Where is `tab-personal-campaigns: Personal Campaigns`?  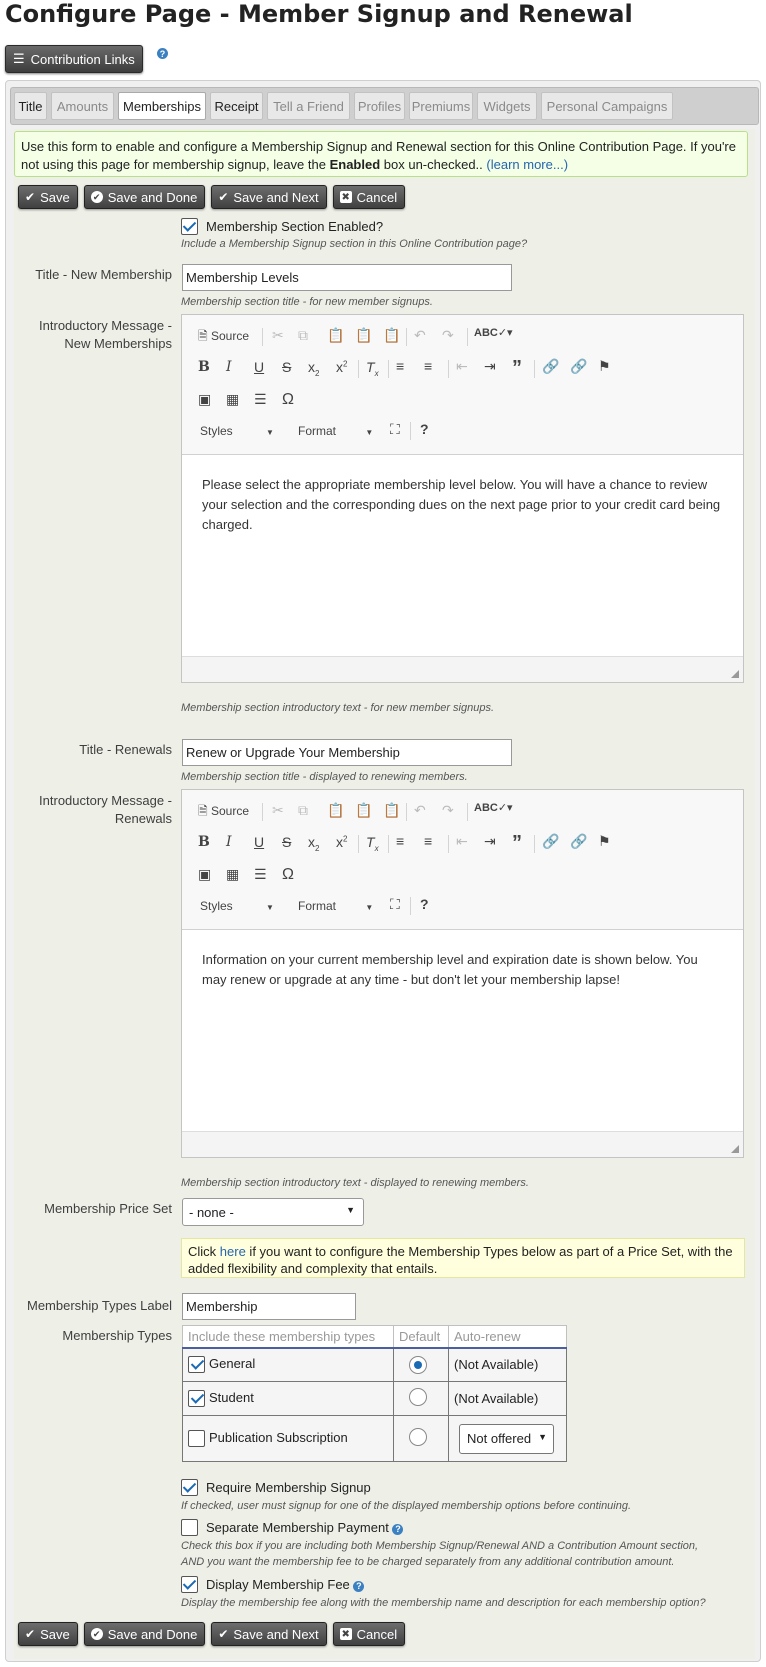 tab-personal-campaigns: Personal Campaigns is located at coordinates (607, 106).